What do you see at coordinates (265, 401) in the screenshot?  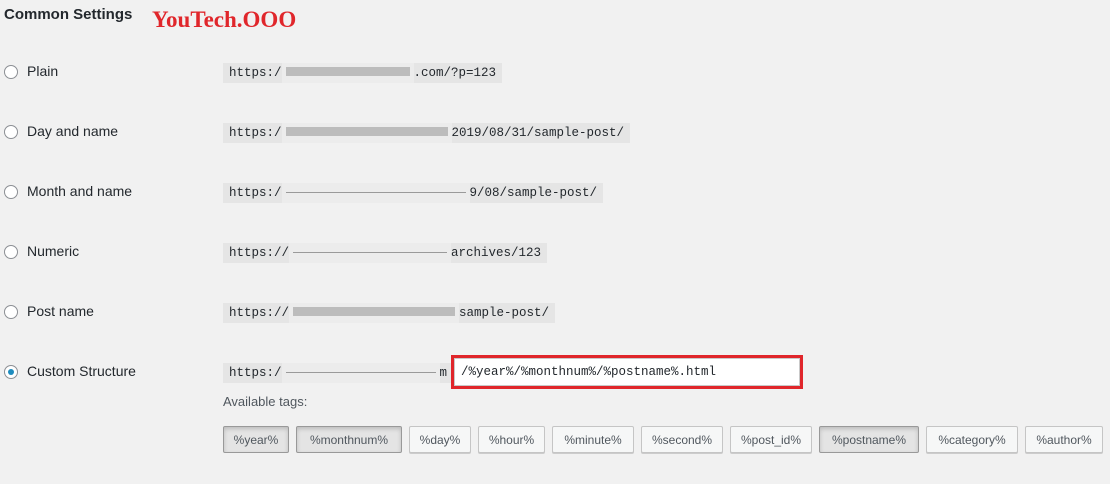 I see `available-tags-label: Available tags:` at bounding box center [265, 401].